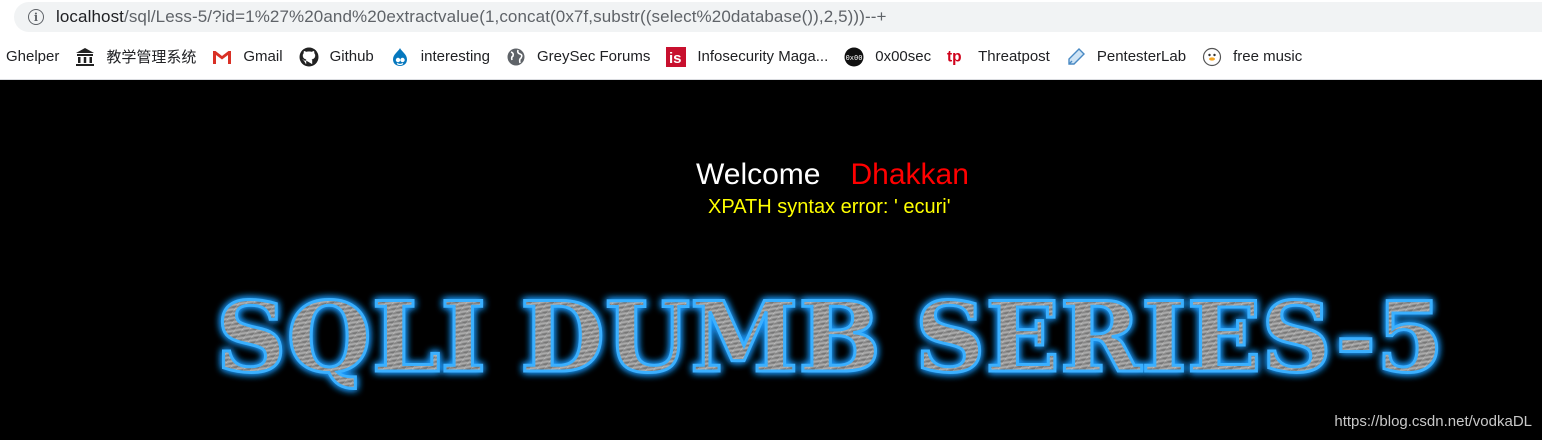  What do you see at coordinates (758, 174) in the screenshot?
I see `welcome-text: Welcome` at bounding box center [758, 174].